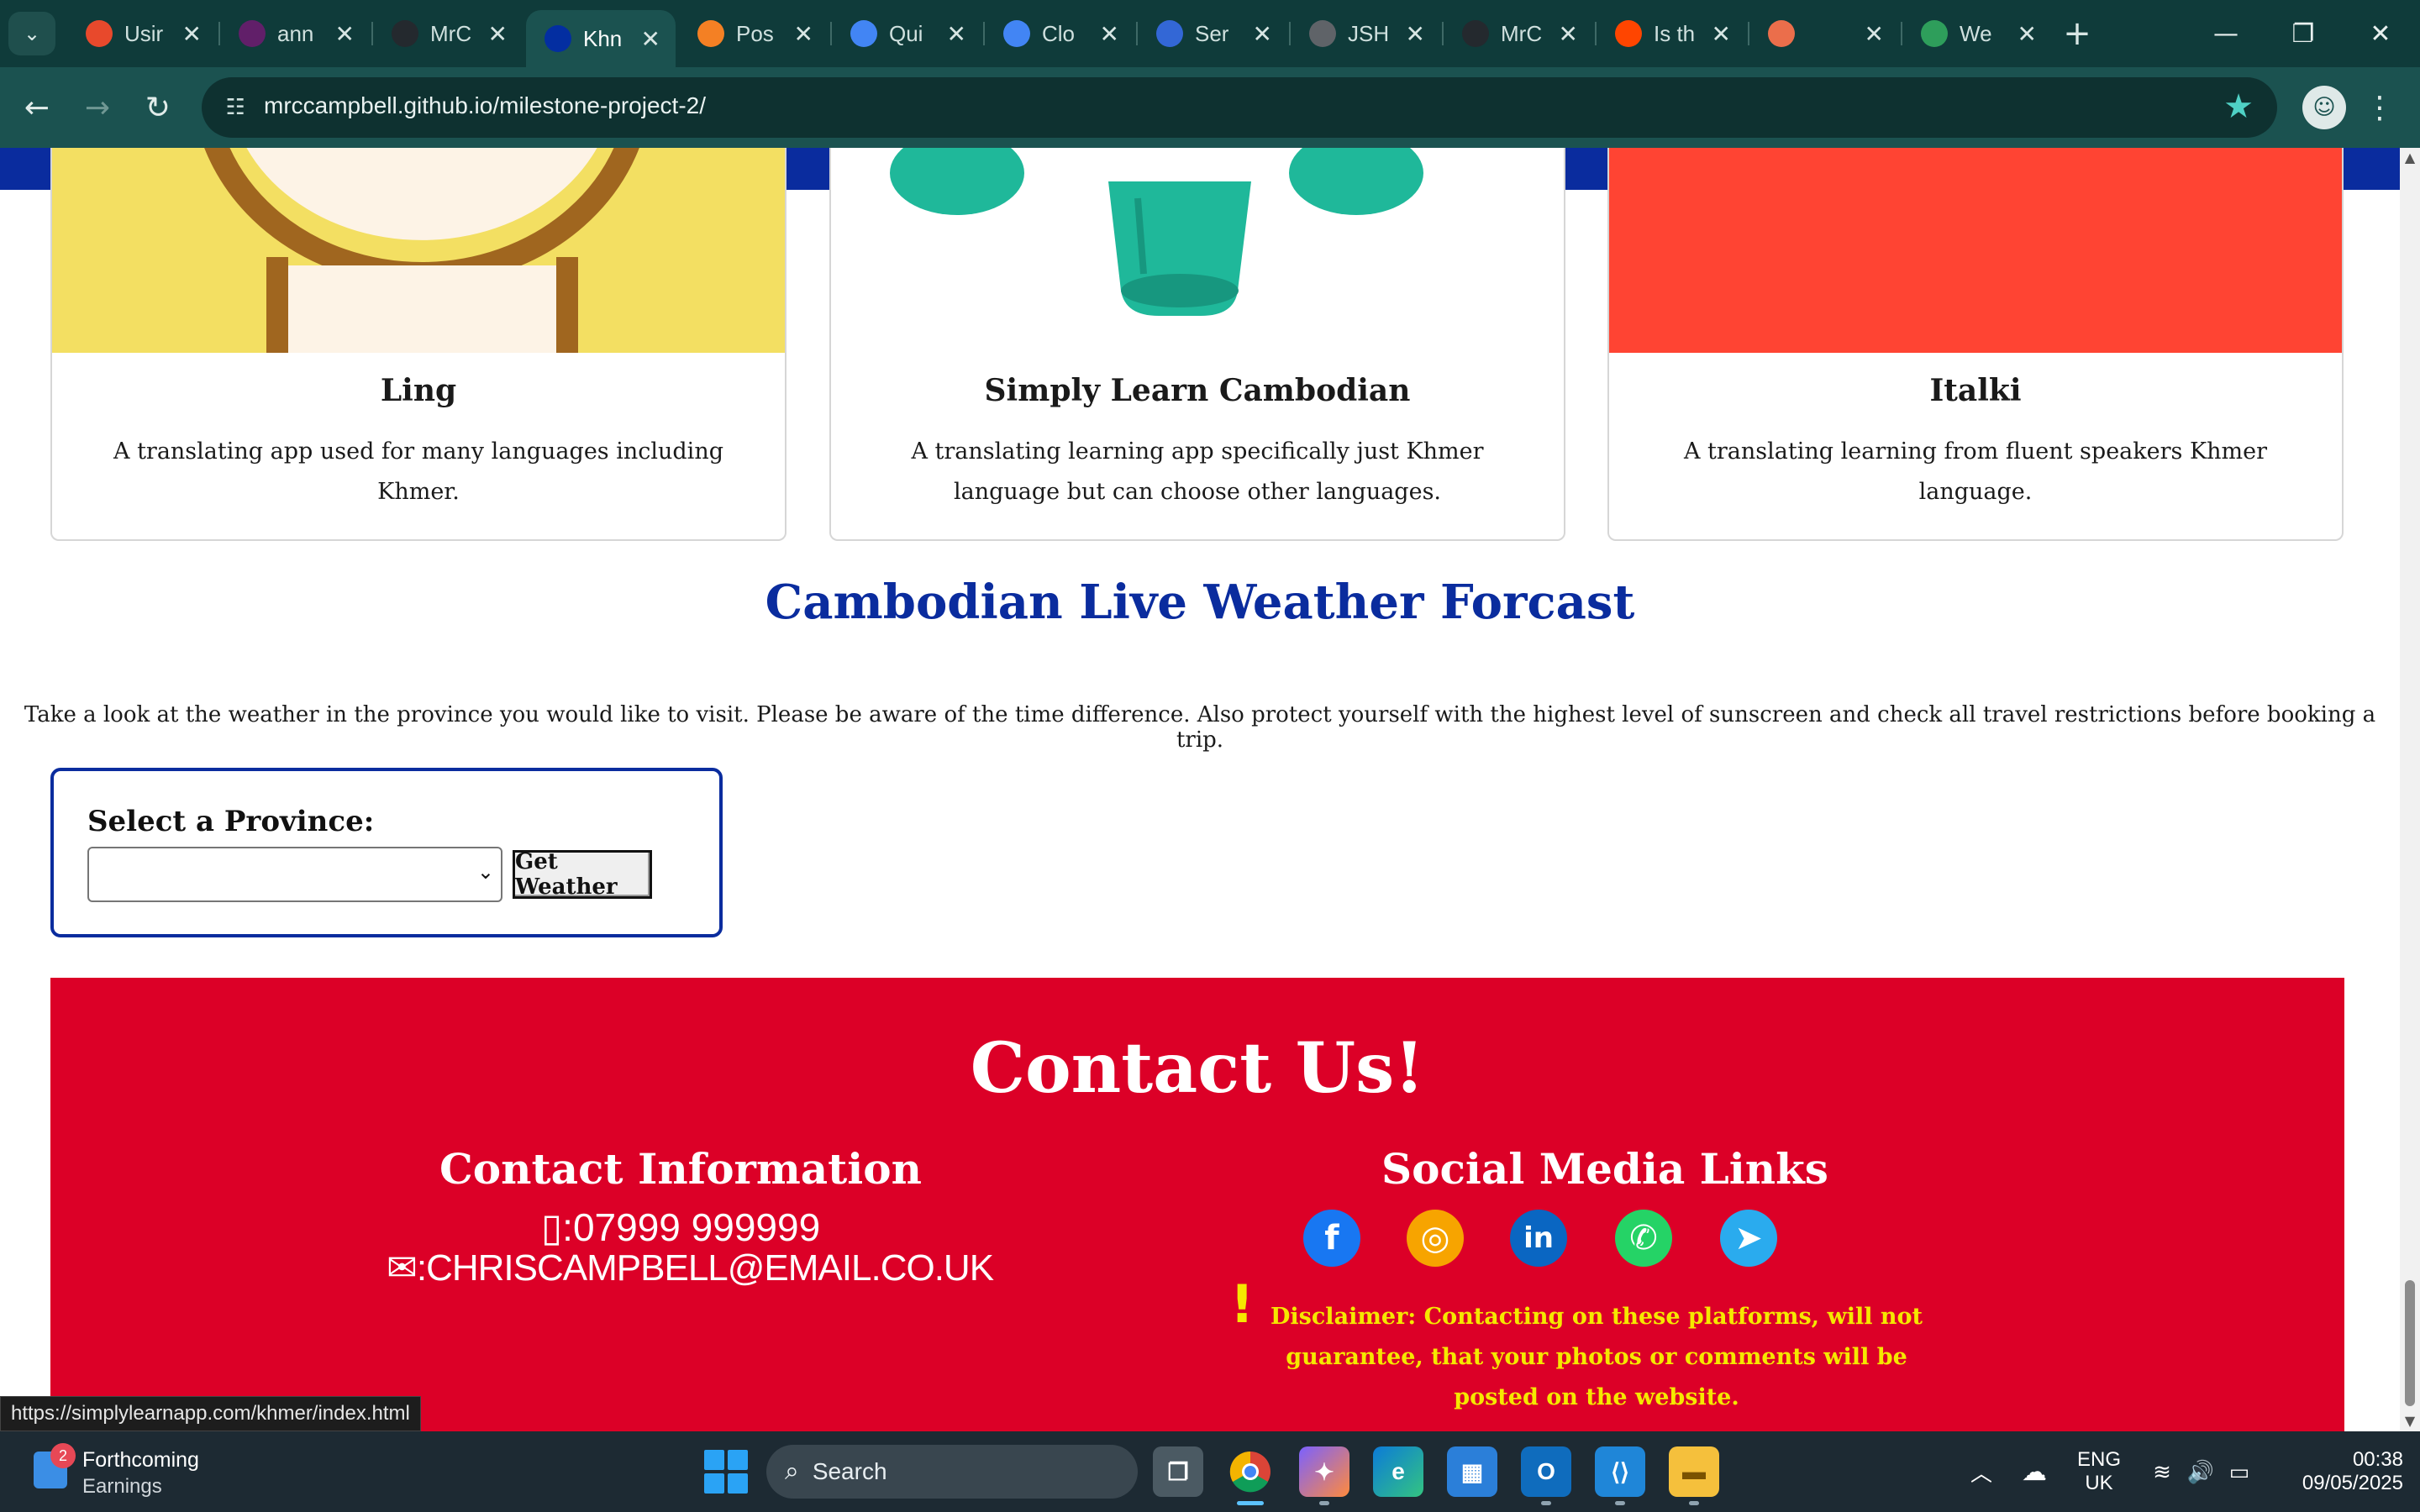  I want to click on tab-label: Clo, so click(1059, 33).